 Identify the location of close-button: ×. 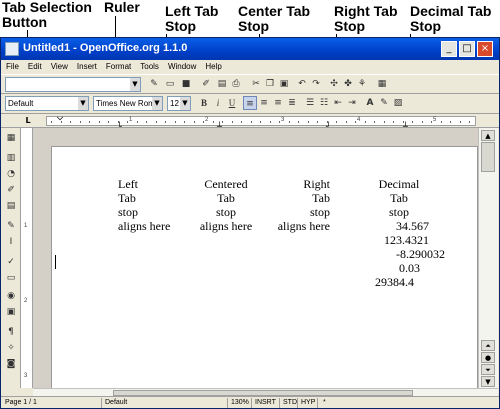
(485, 49).